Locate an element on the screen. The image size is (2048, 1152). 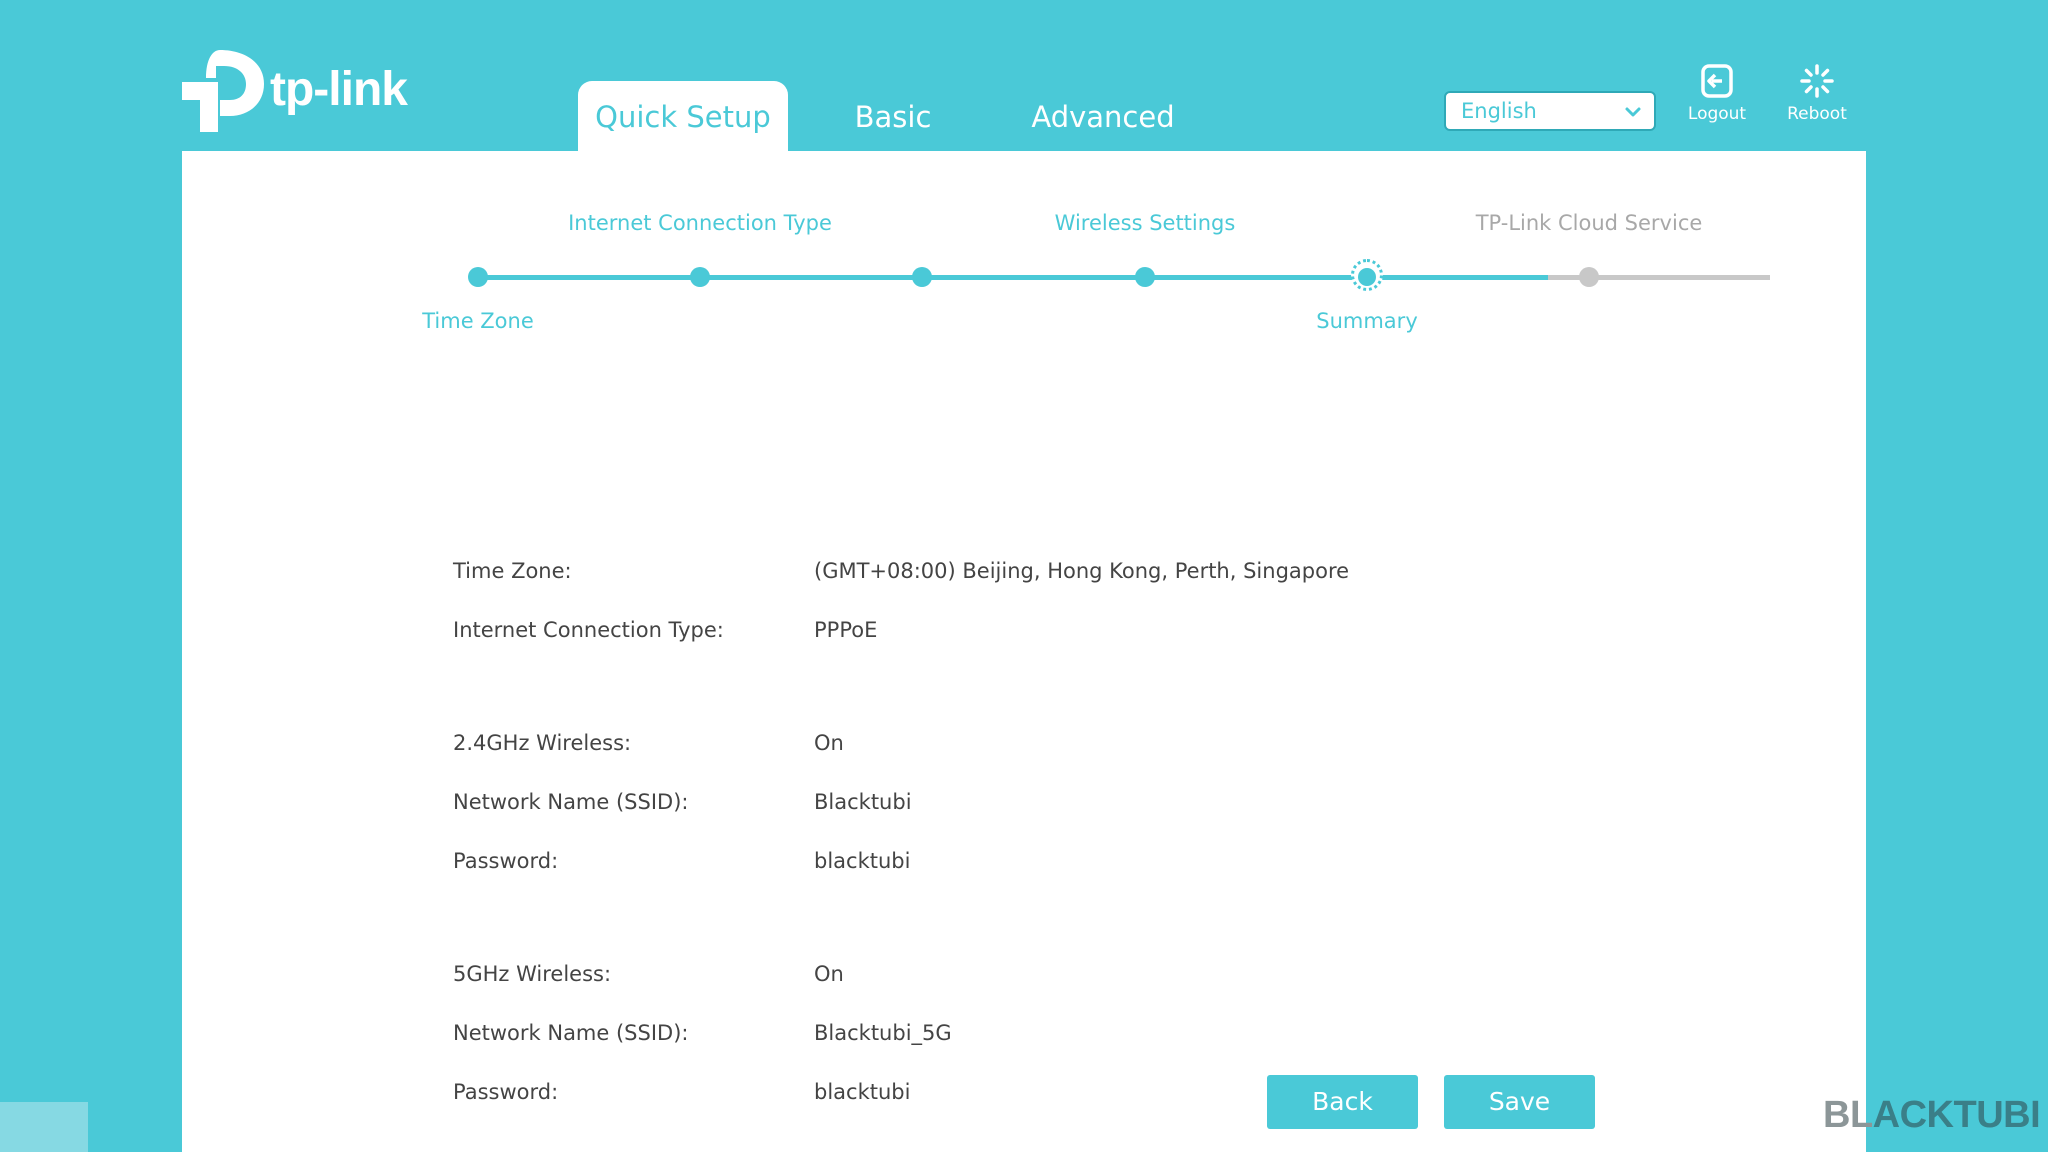
corner-overlay is located at coordinates (44, 1127).